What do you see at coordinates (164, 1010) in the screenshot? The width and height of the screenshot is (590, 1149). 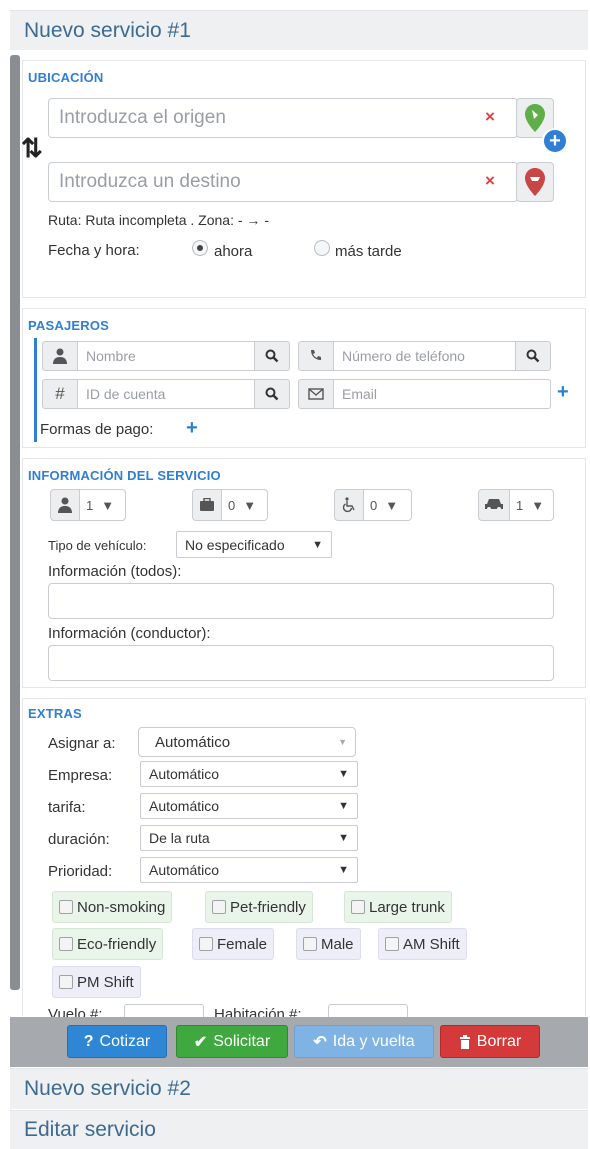 I see `flight-input` at bounding box center [164, 1010].